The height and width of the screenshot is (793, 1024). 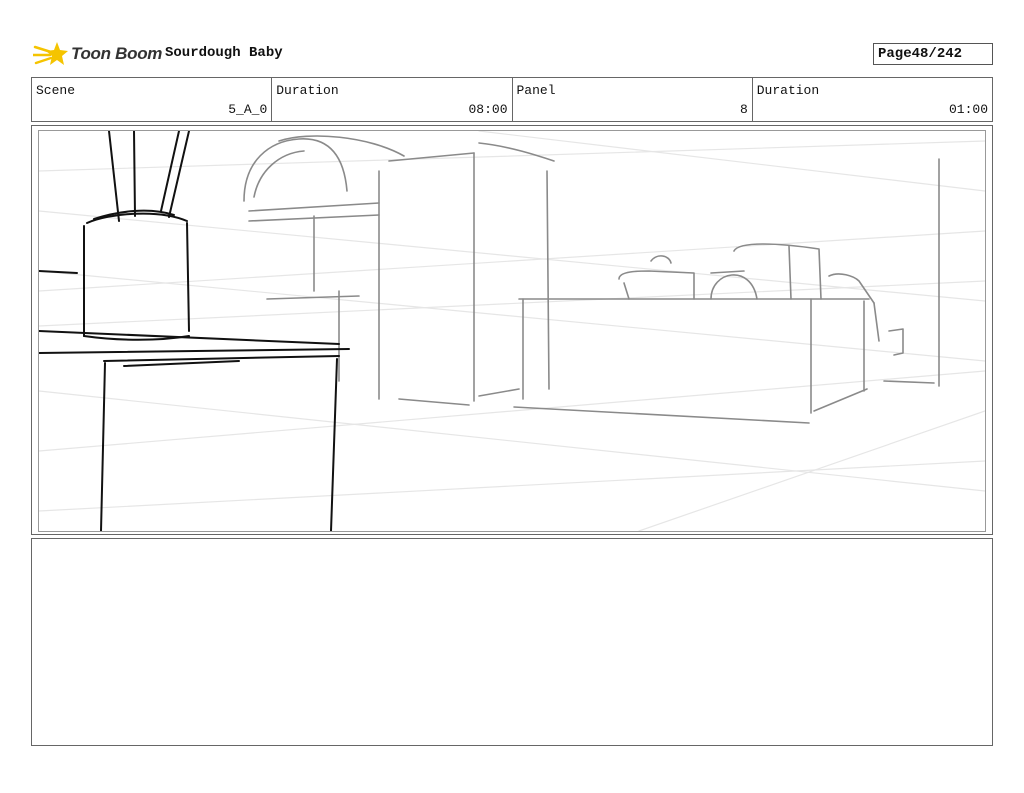 I want to click on page-counter: Page 48/242, so click(x=933, y=54).